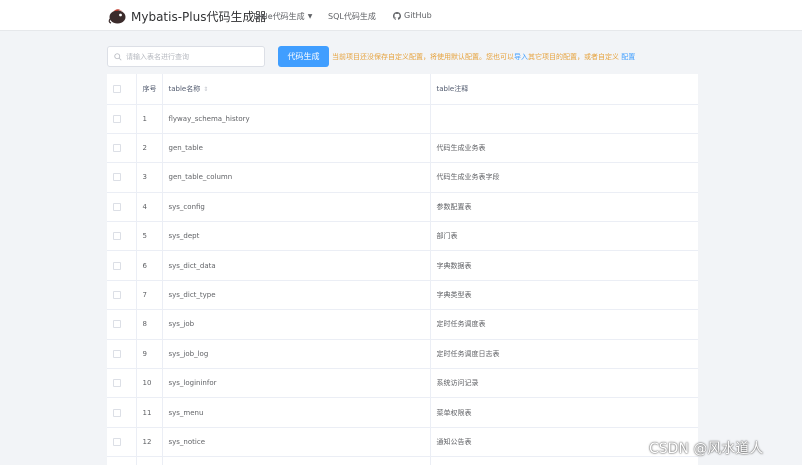  I want to click on row-table-comment: 定时任务调度表, so click(564, 324).